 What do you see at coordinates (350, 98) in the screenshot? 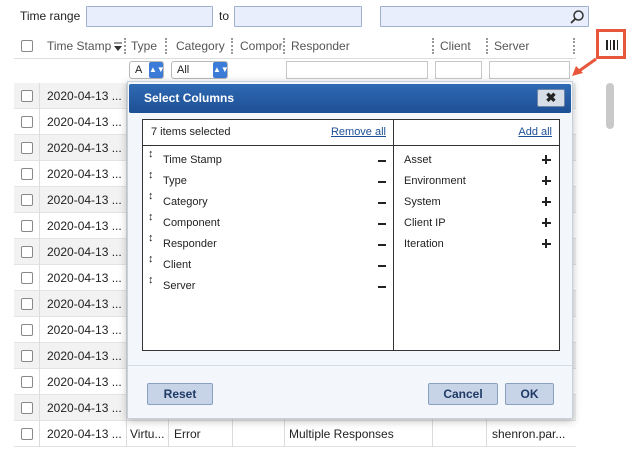
I see `dialog-title-bar: Select Columns ✖` at bounding box center [350, 98].